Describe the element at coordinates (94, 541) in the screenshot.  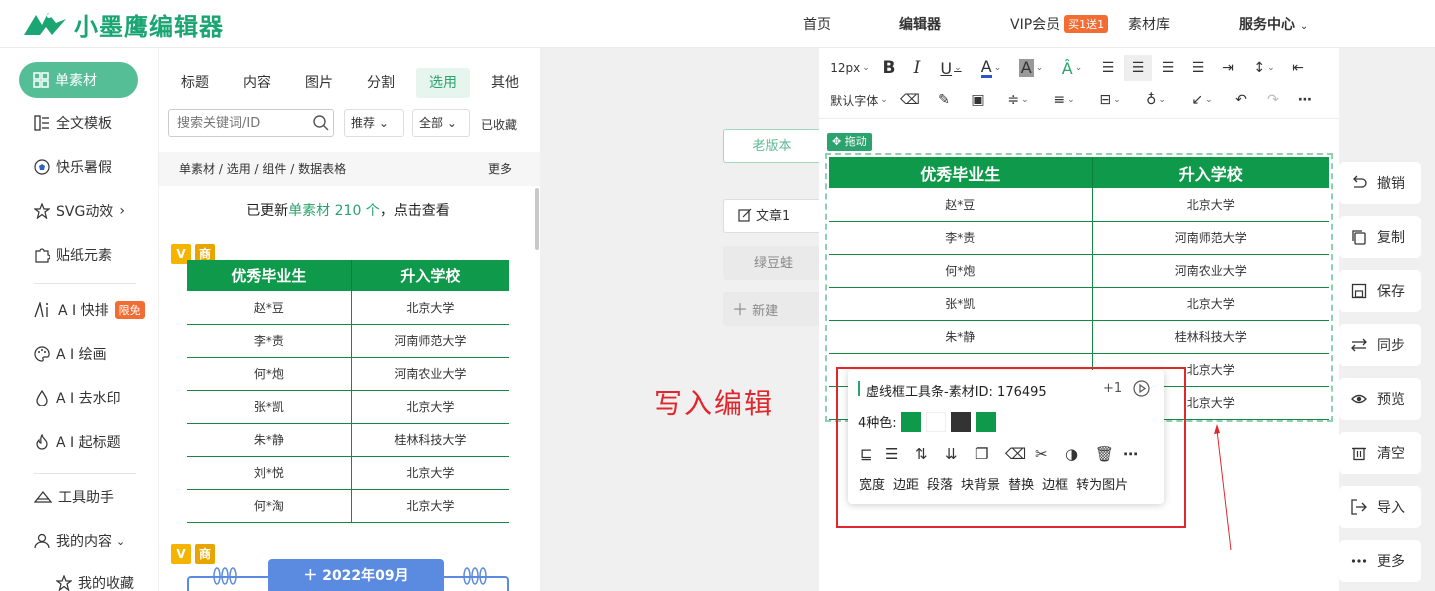
I see `sidebar-item-my-content: 我的内容 ⌄` at that location.